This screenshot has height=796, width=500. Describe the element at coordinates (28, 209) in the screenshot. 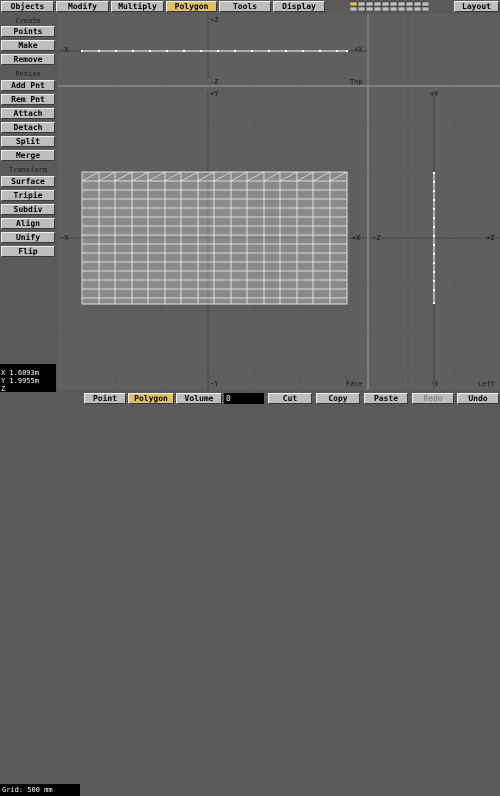

I see `subdiv-button: Subdiv` at that location.